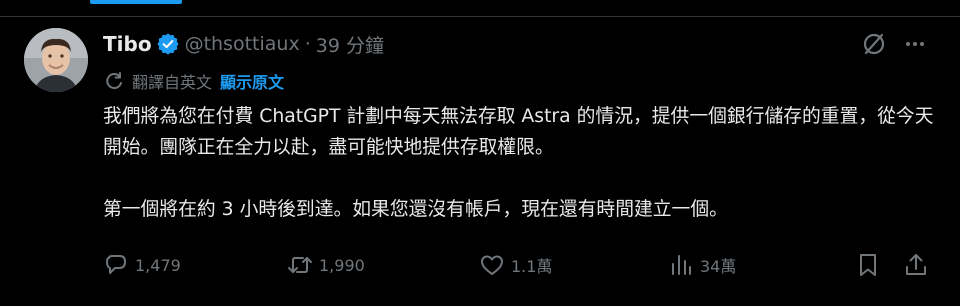 The image size is (960, 306). Describe the element at coordinates (342, 265) in the screenshot. I see `repost-count: 1,990` at that location.